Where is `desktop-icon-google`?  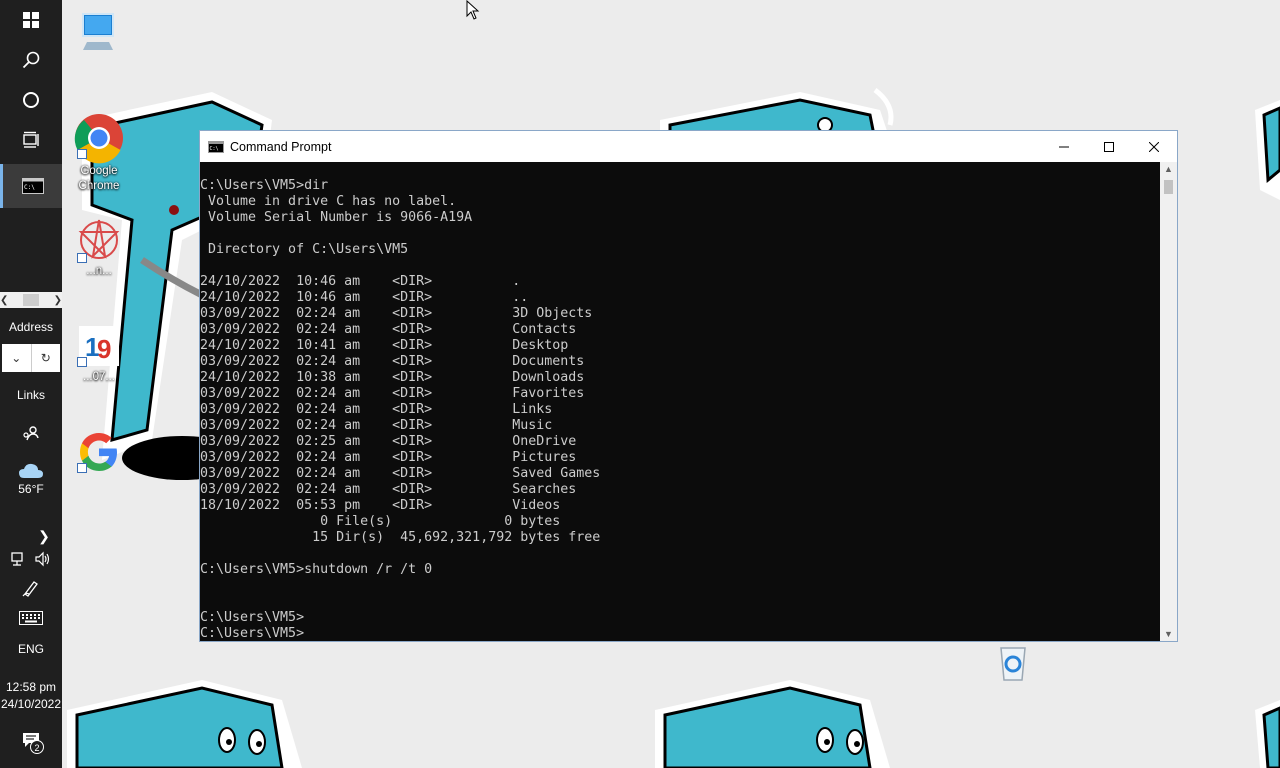 desktop-icon-google is located at coordinates (99, 452).